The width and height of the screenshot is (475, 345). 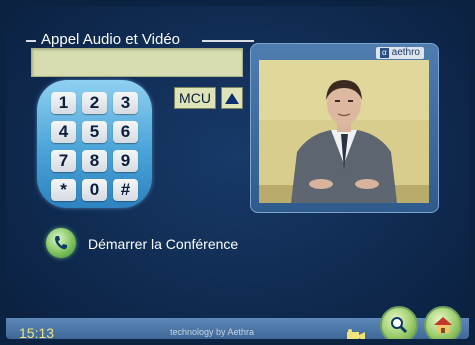 I want to click on panel-title: Appel Audio et Vidéo, so click(x=140, y=39).